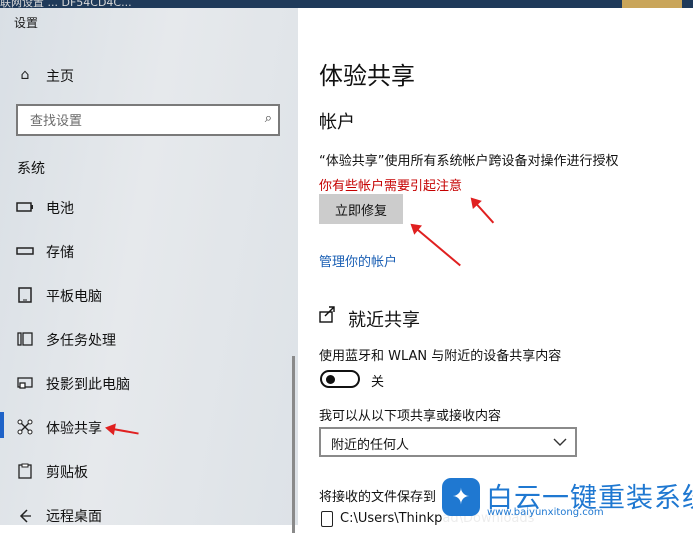 The width and height of the screenshot is (693, 536). Describe the element at coordinates (340, 379) in the screenshot. I see `nearby-sharing-toggle` at that location.